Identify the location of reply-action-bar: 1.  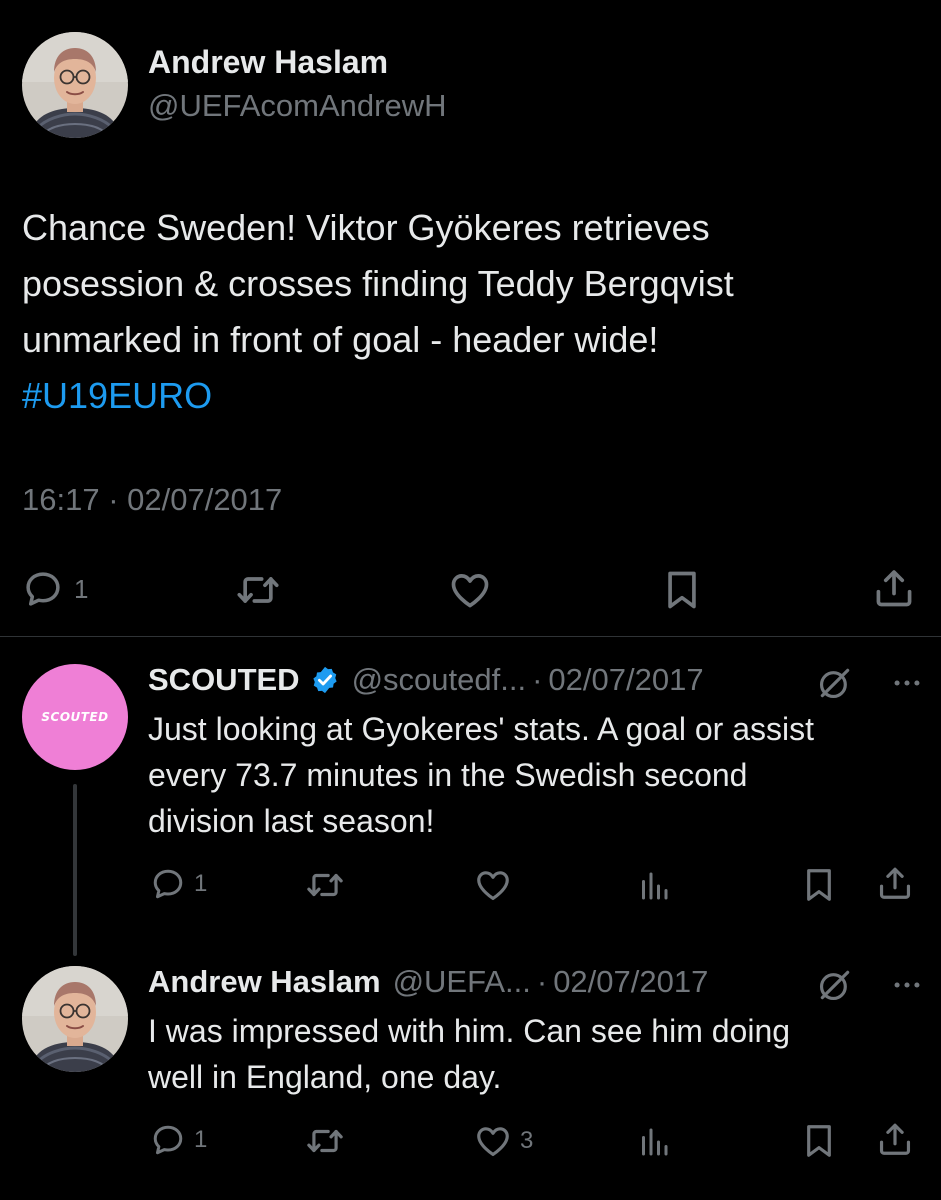
(470, 886).